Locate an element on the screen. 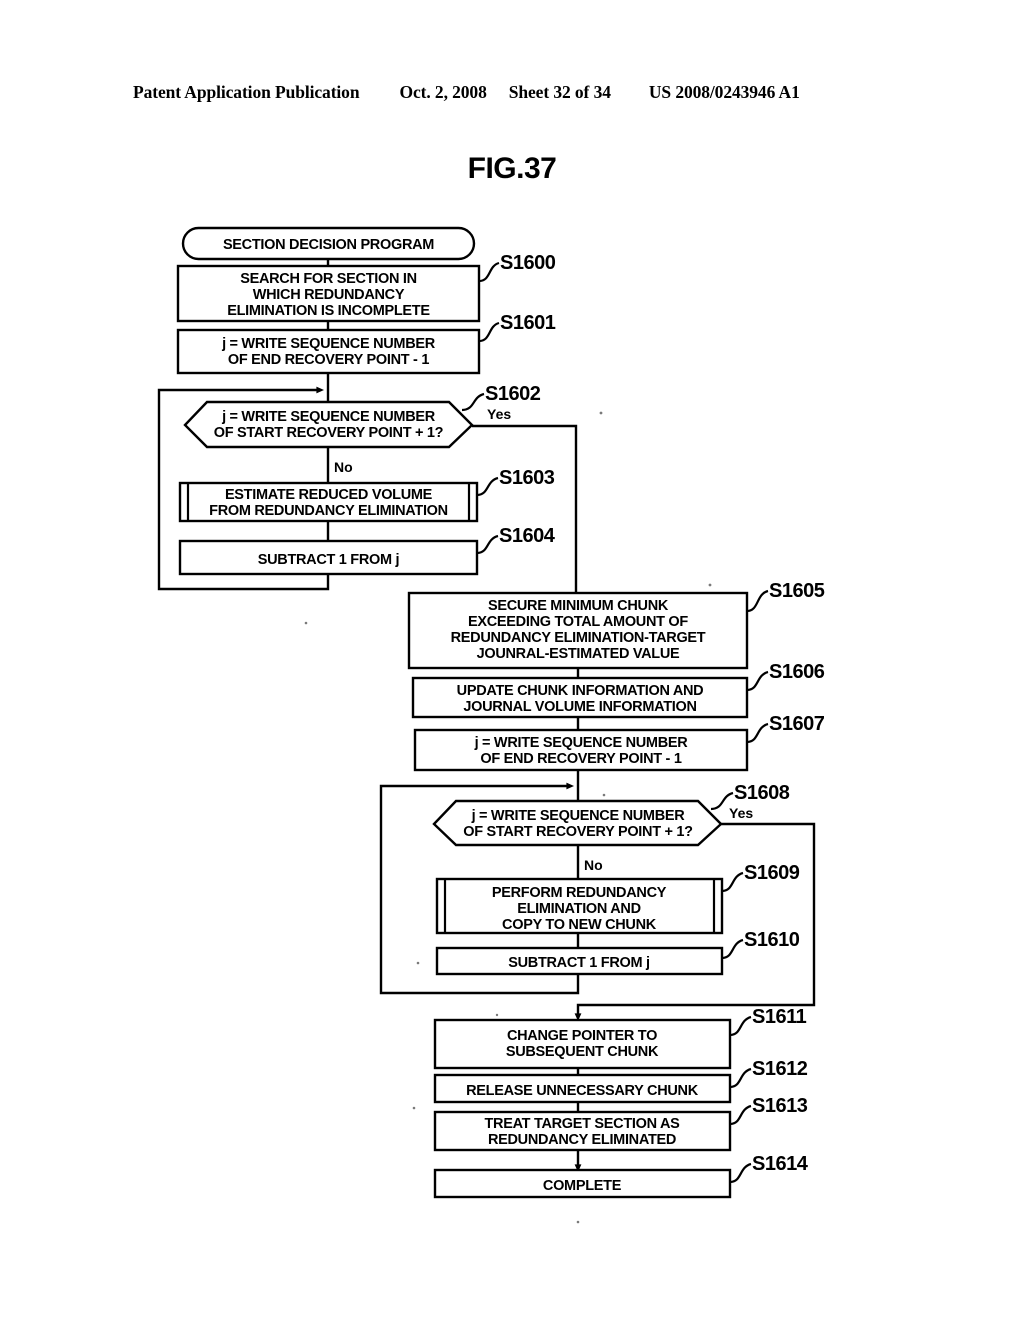  leader-s1604 is located at coordinates (487, 544).